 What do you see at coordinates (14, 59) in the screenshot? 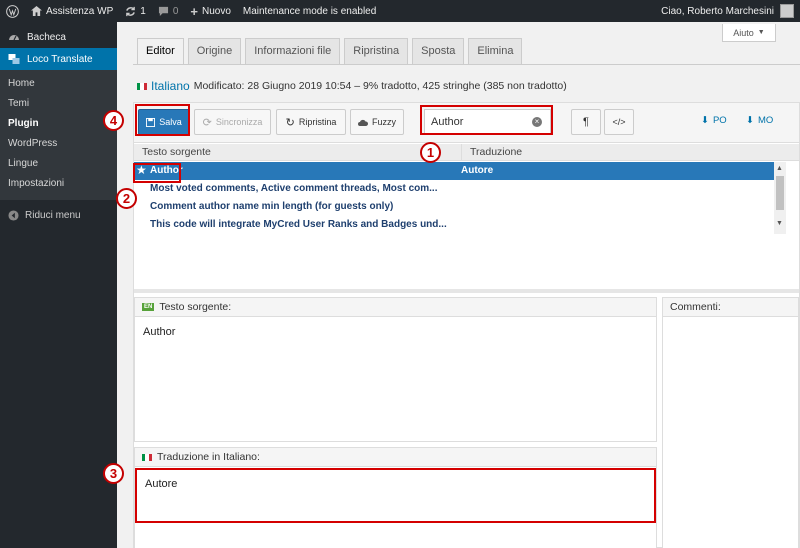
I see `translate-icon` at bounding box center [14, 59].